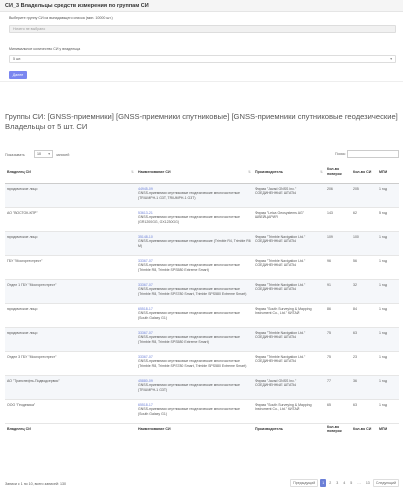 This screenshot has height=500, width=403. What do you see at coordinates (323, 483) in the screenshot?
I see `page-button: 1` at bounding box center [323, 483].